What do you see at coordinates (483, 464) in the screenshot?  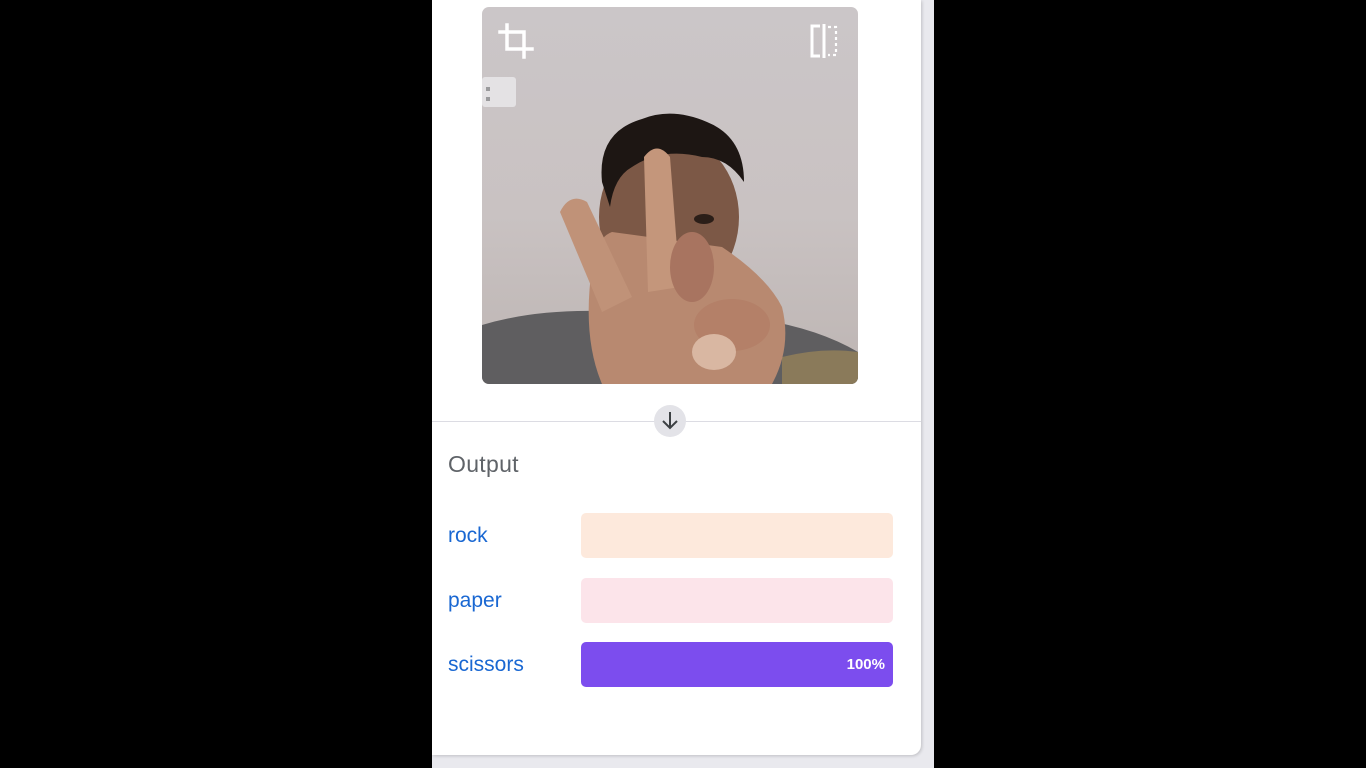 I see `output-title: Output` at bounding box center [483, 464].